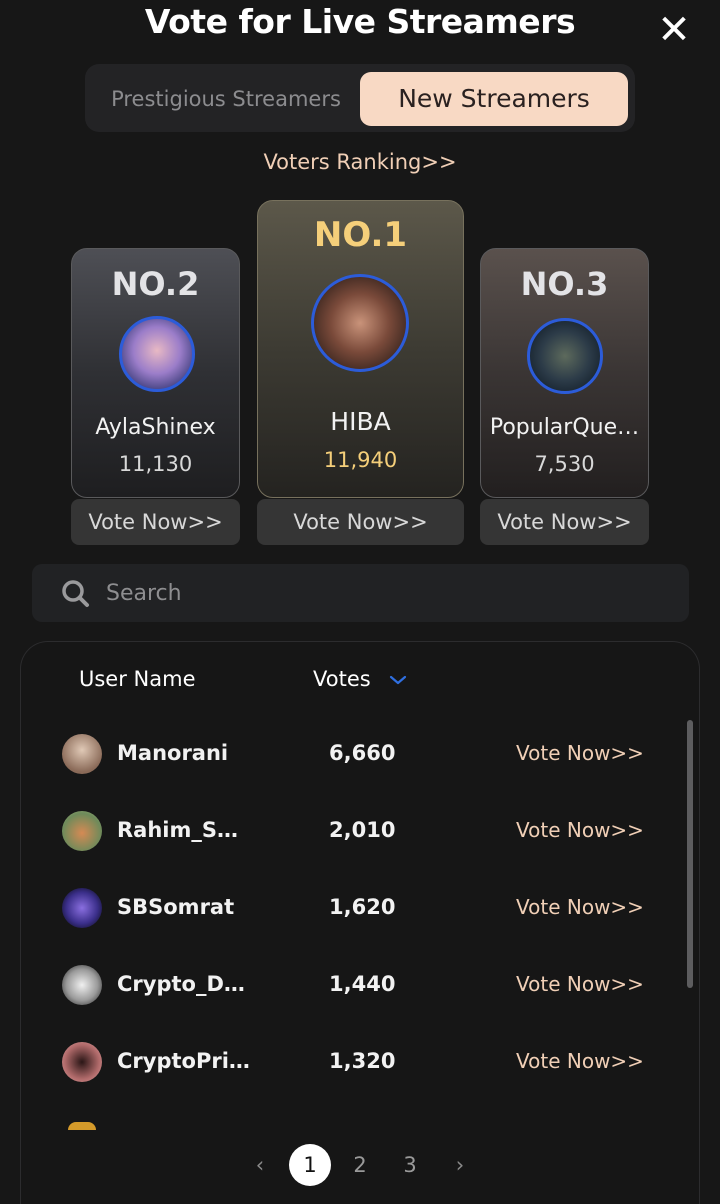 The width and height of the screenshot is (720, 1204). Describe the element at coordinates (386, 593) in the screenshot. I see `search-input` at that location.